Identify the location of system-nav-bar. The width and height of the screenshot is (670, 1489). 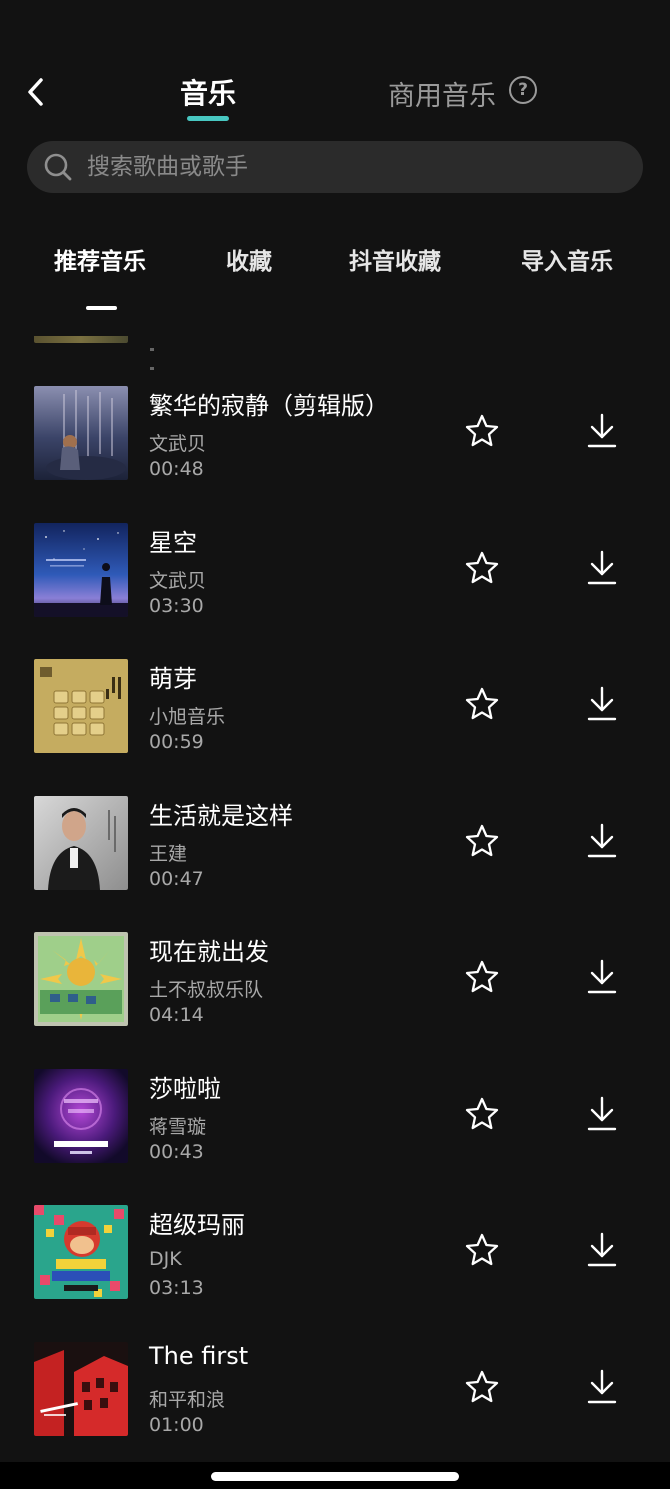
(335, 1475).